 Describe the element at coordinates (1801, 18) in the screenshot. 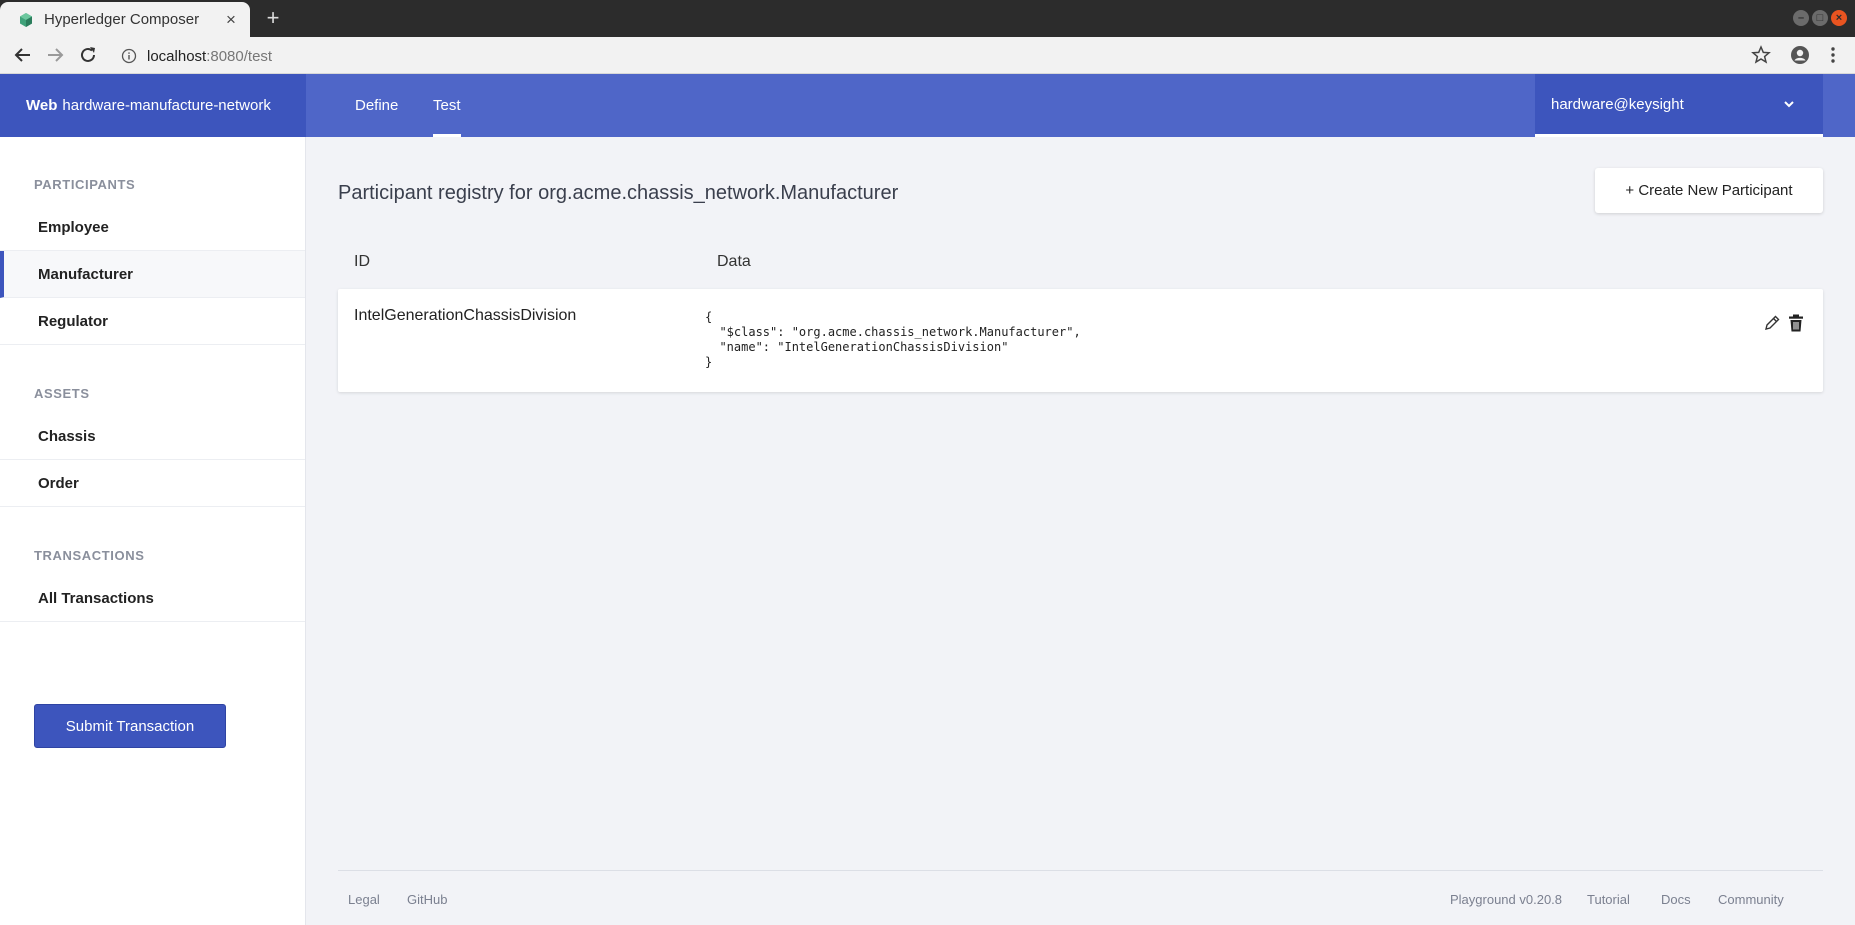

I see `window-minimize-button: –` at that location.